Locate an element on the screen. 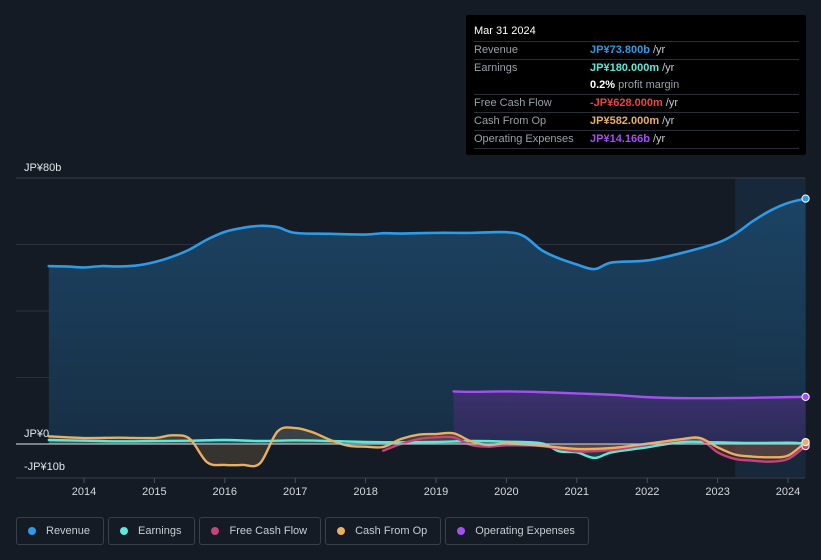 Image resolution: width=821 pixels, height=560 pixels. tooltip-row: Revenue JP¥73.800b/yr is located at coordinates (636, 50).